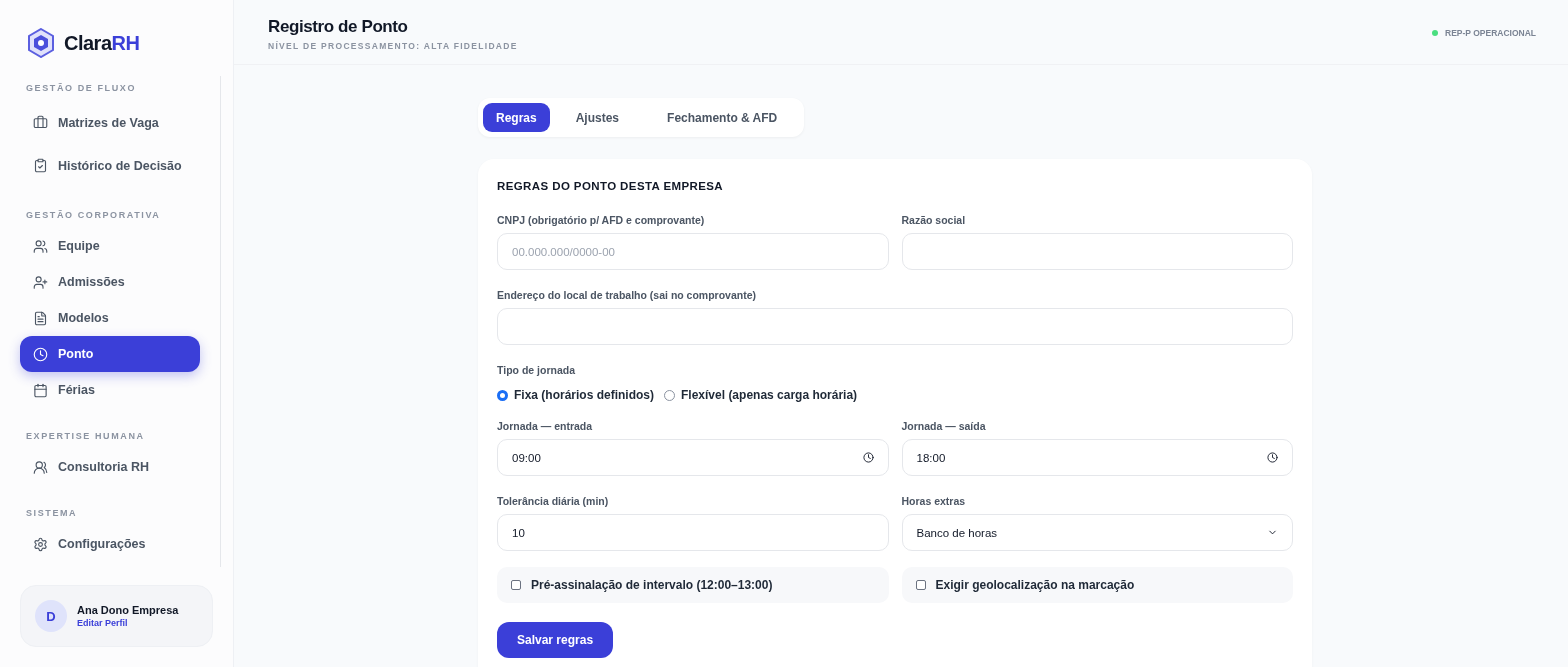  Describe the element at coordinates (516, 117) in the screenshot. I see `tab: Regras` at that location.